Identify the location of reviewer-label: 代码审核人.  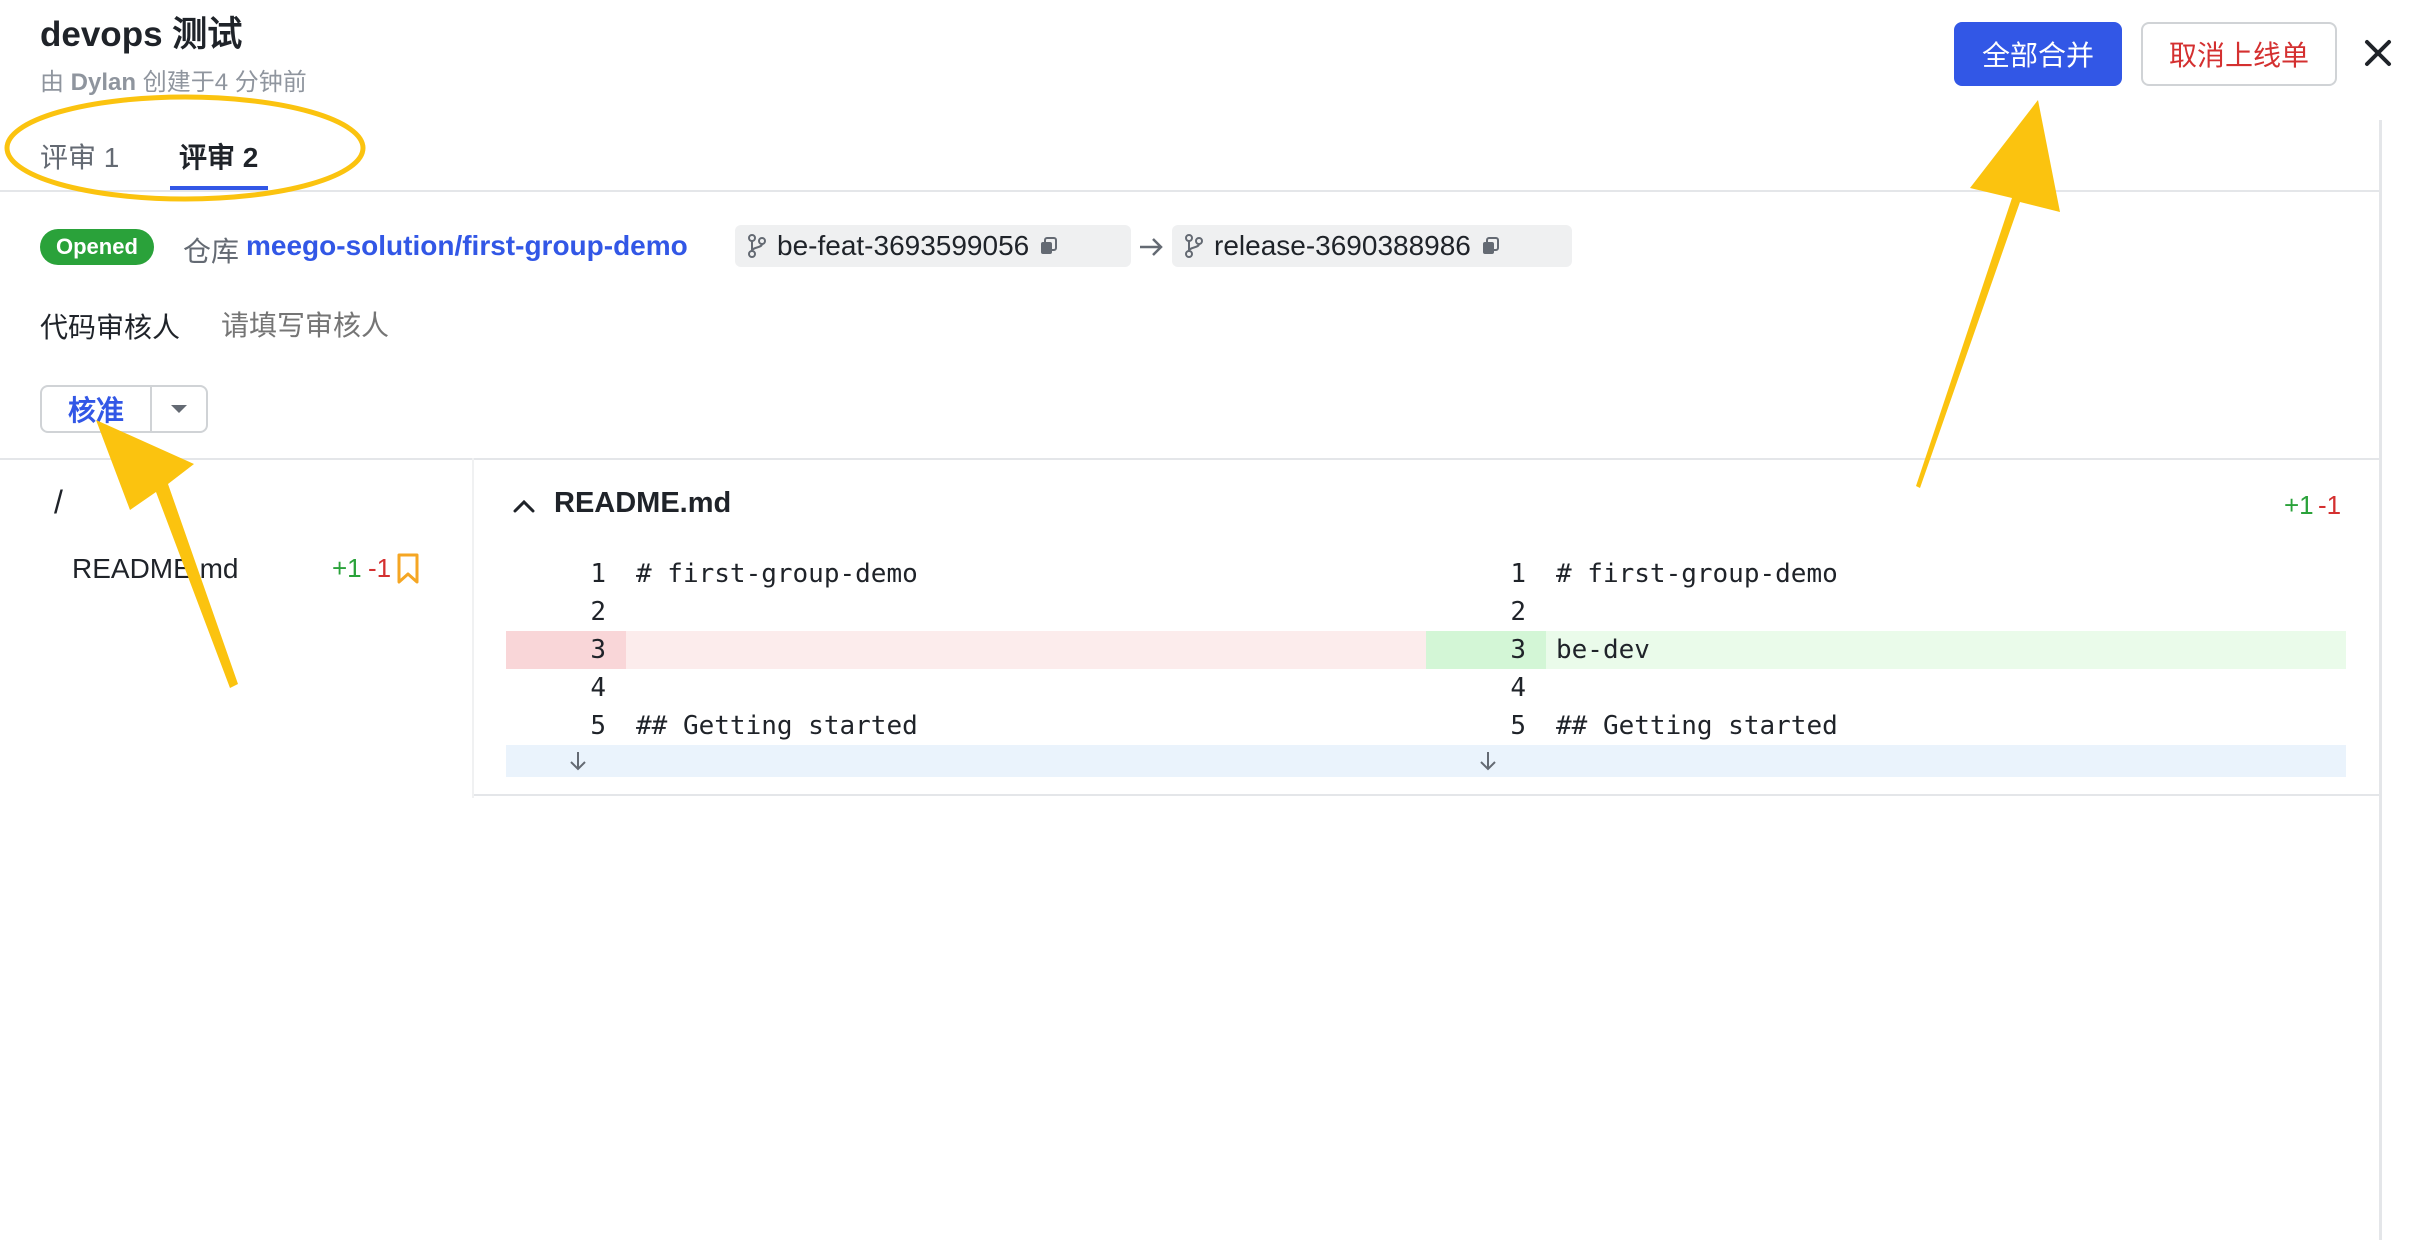
(110, 327).